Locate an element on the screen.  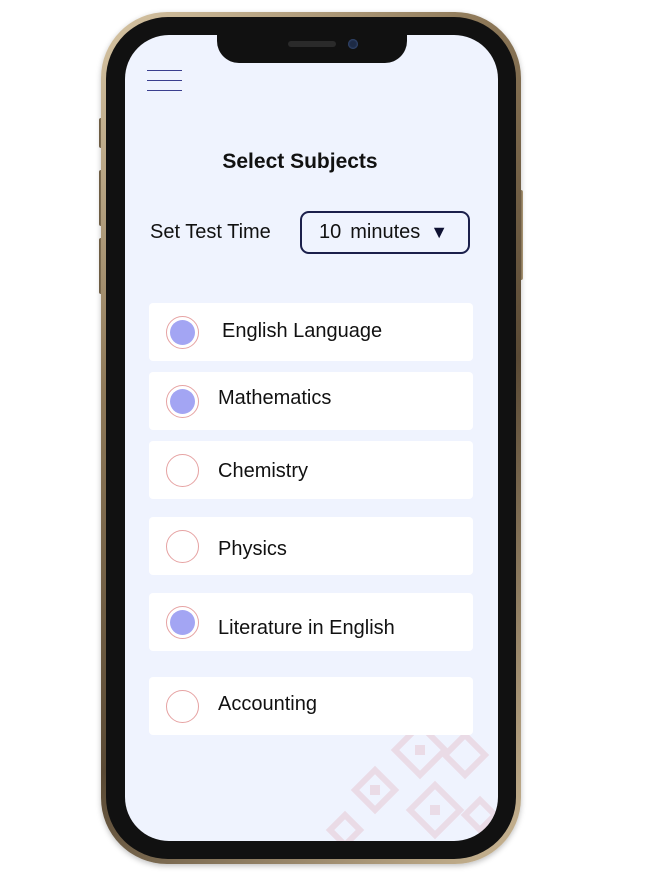
subject-radio-mathematics is located at coordinates (182, 401).